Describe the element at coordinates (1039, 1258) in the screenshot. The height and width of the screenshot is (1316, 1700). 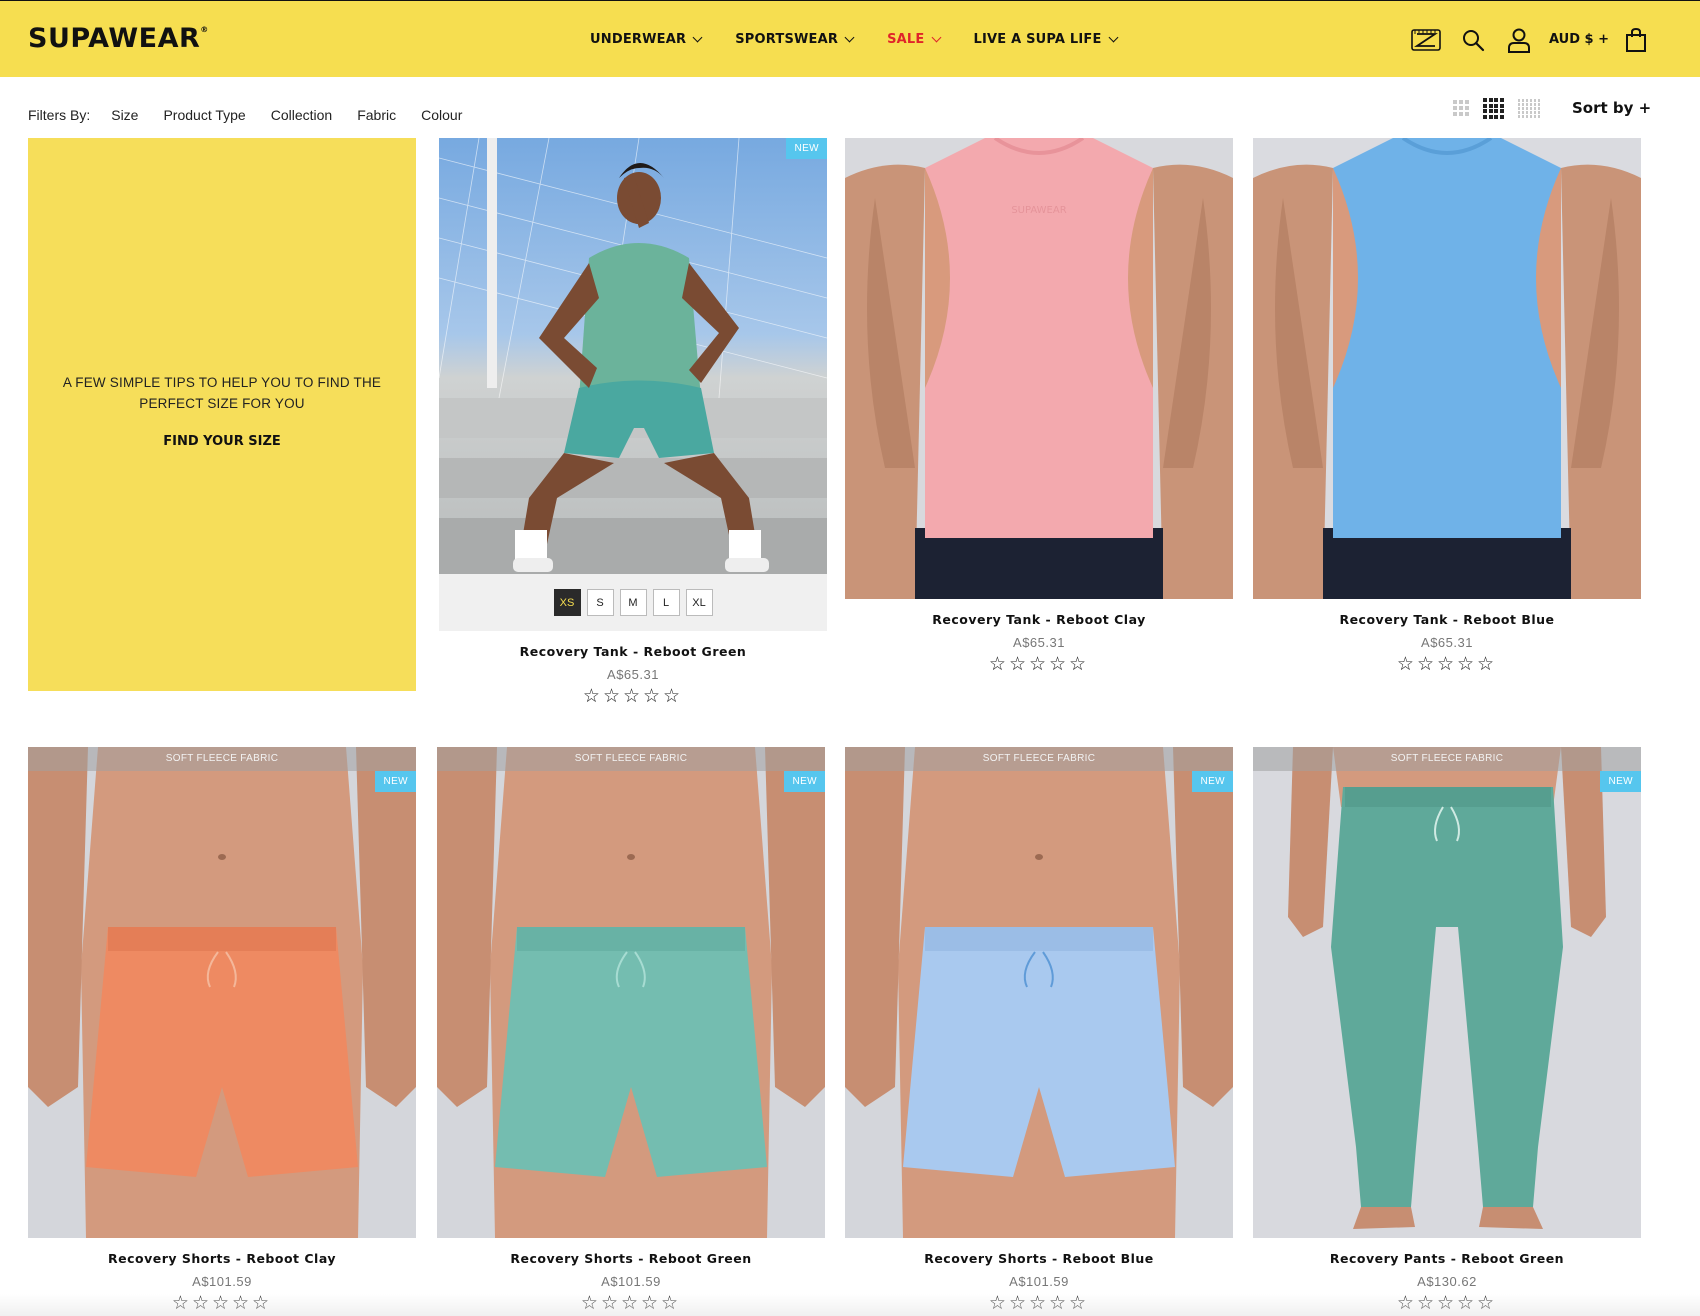
I see `product-title: Recovery Shorts - Reboot Blue` at that location.